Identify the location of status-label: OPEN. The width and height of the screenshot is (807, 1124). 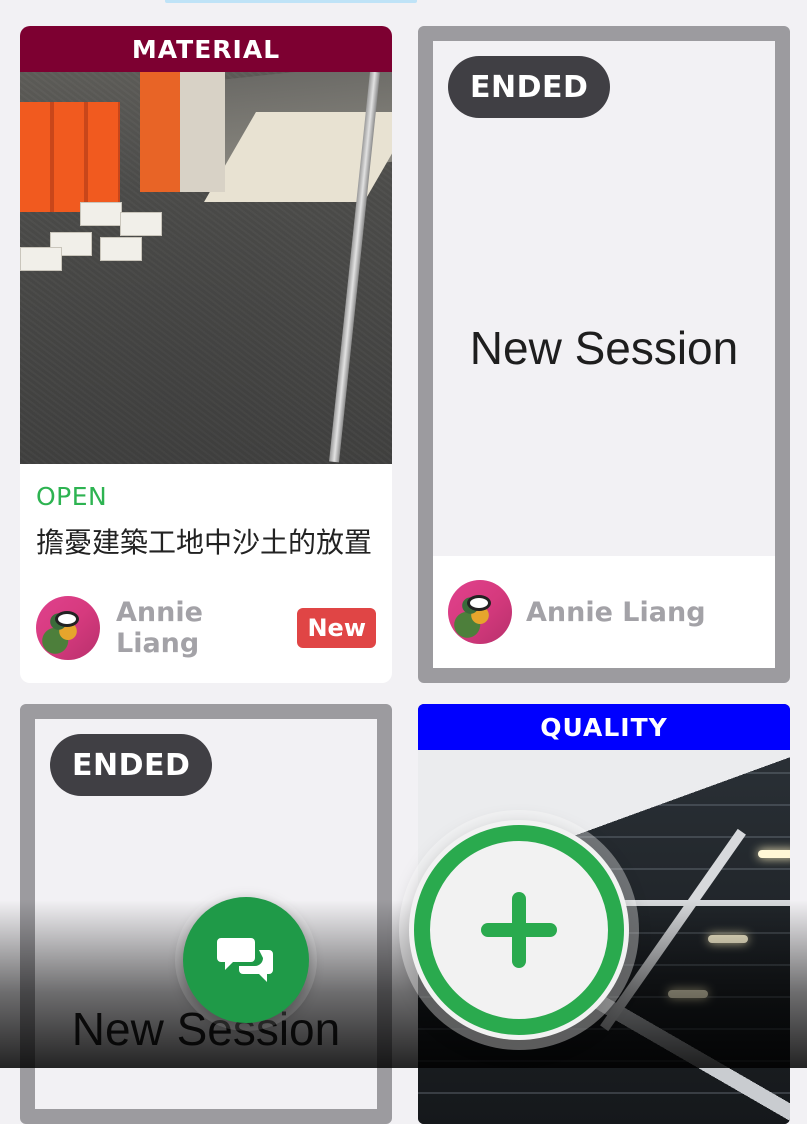
(72, 496).